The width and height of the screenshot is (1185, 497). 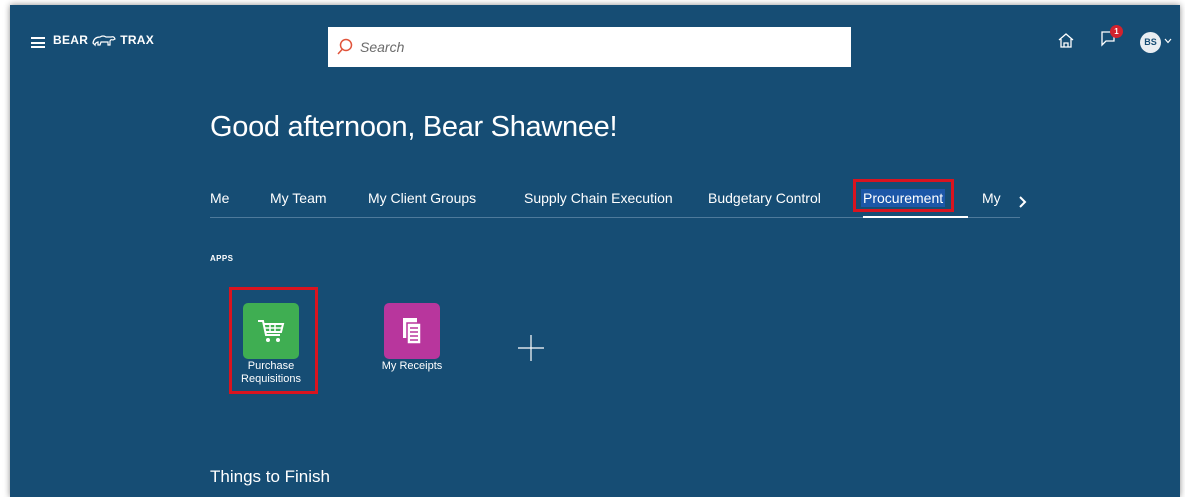 I want to click on purchase-requisitions-highlight-box, so click(x=273, y=340).